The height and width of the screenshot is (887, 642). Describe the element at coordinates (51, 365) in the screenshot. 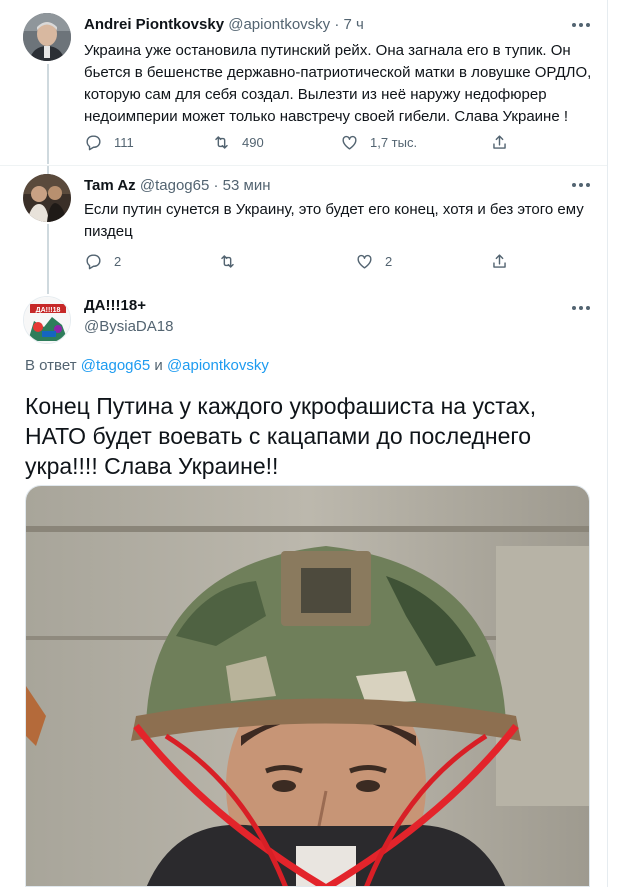

I see `reply-prefix: В ответ` at that location.